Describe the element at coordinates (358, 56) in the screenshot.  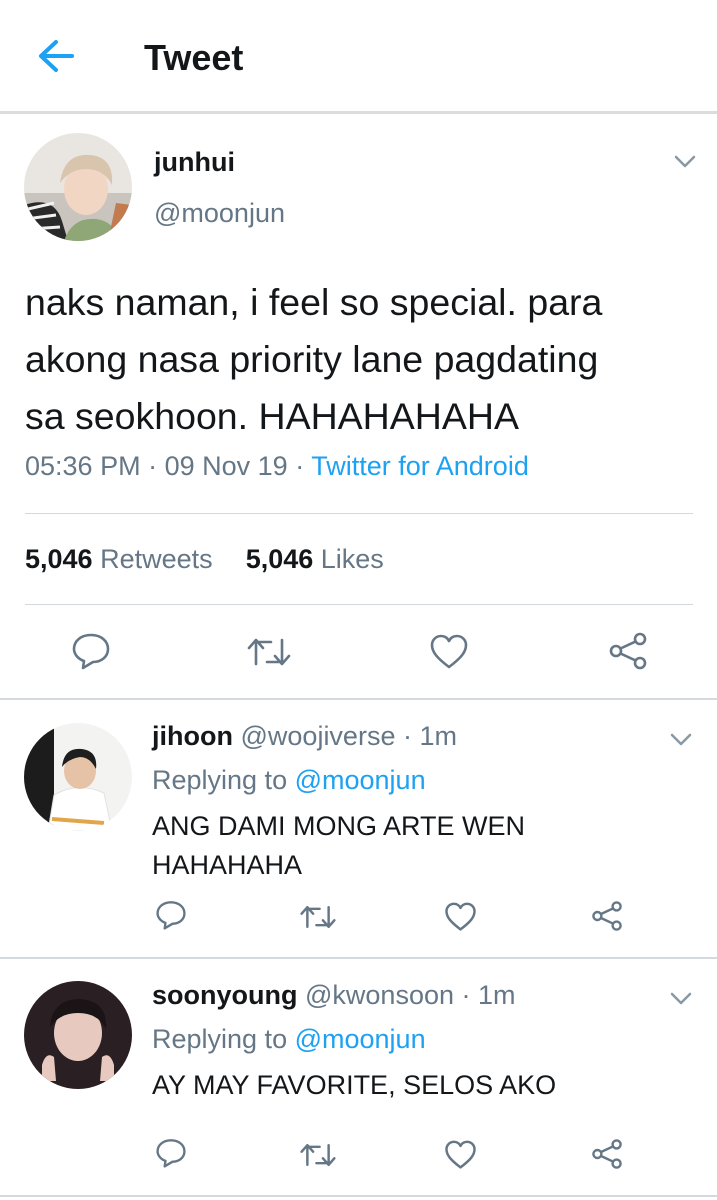
I see `header-bar: Tweet` at that location.